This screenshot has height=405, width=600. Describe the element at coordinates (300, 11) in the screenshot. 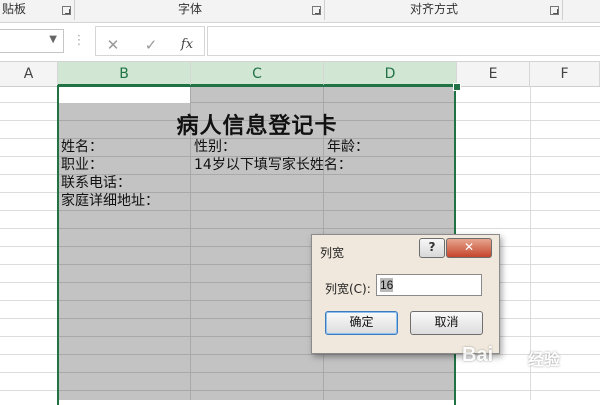

I see `ribbon: 贴板 字体 对齐方式` at that location.